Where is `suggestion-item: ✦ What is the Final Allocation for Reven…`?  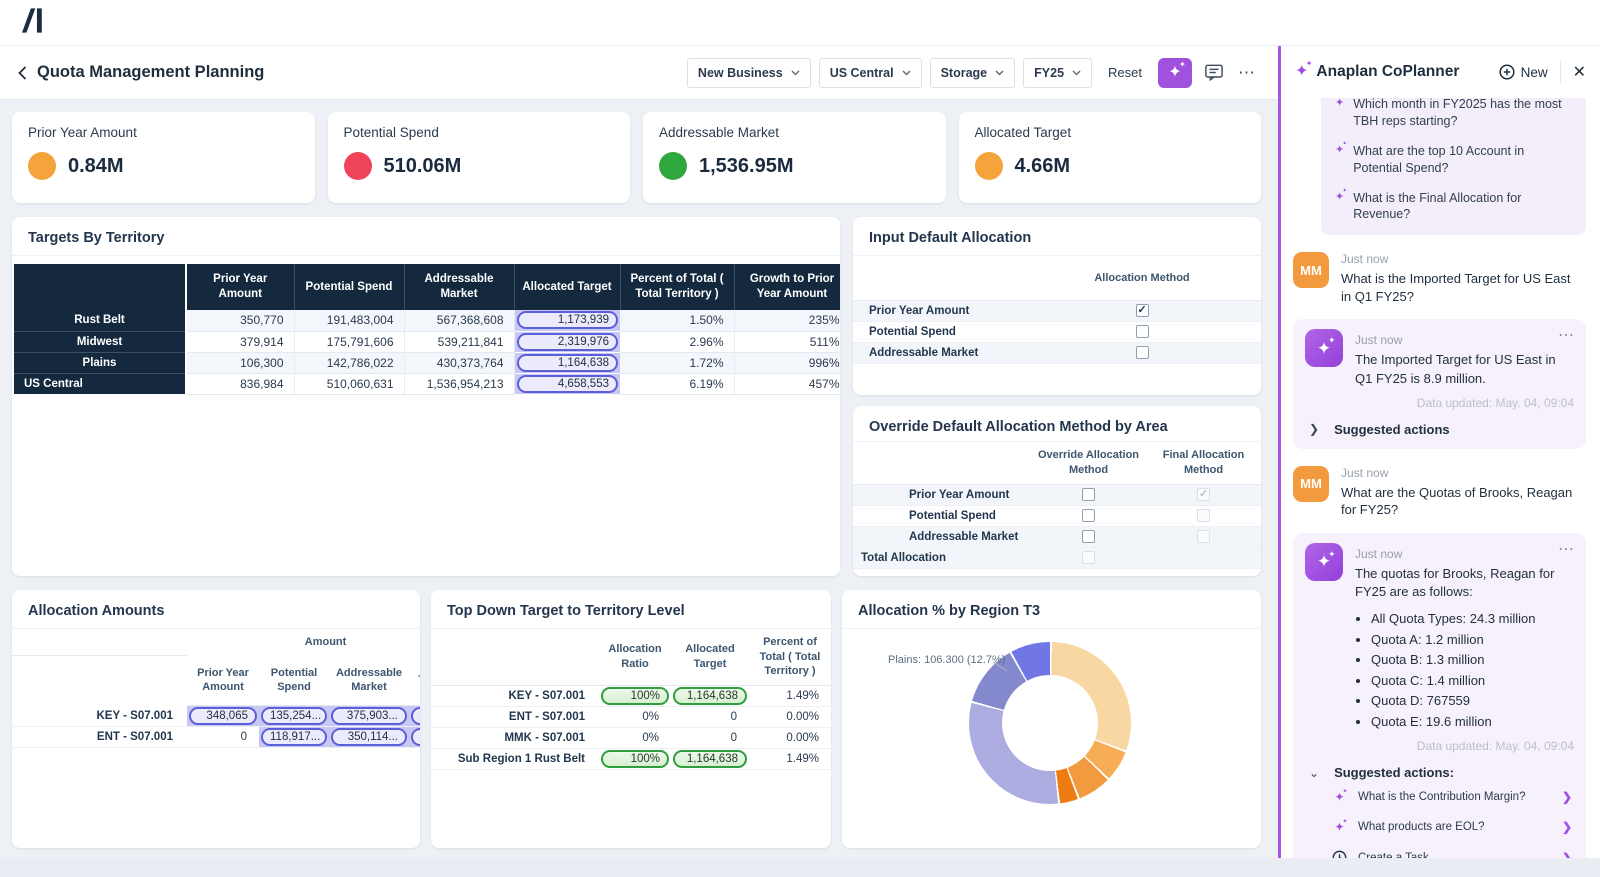 suggestion-item: ✦ What is the Final Allocation for Reven… is located at coordinates (1453, 206).